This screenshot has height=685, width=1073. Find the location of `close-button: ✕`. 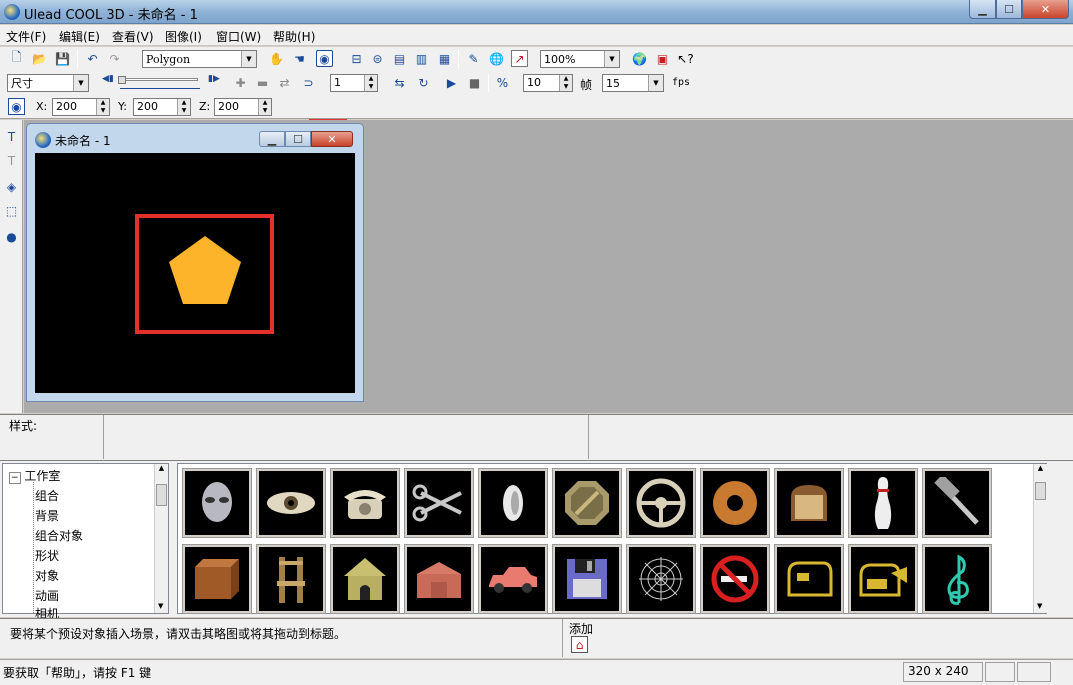

close-button: ✕ is located at coordinates (1045, 9).